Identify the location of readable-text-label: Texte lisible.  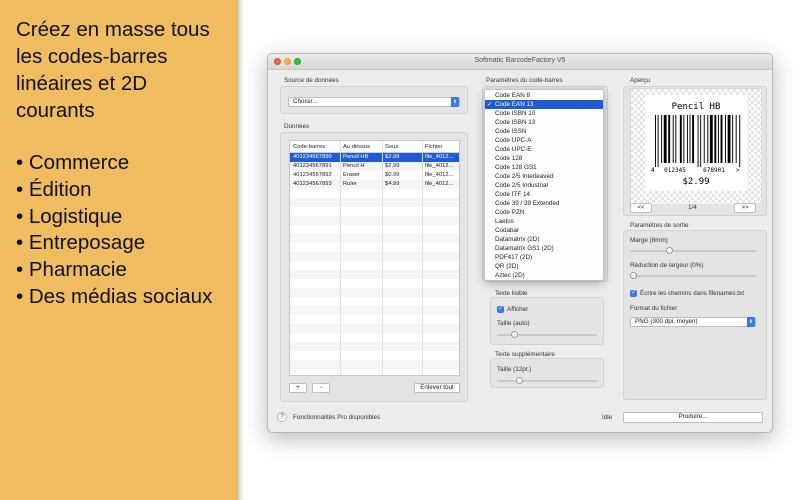
(511, 293).